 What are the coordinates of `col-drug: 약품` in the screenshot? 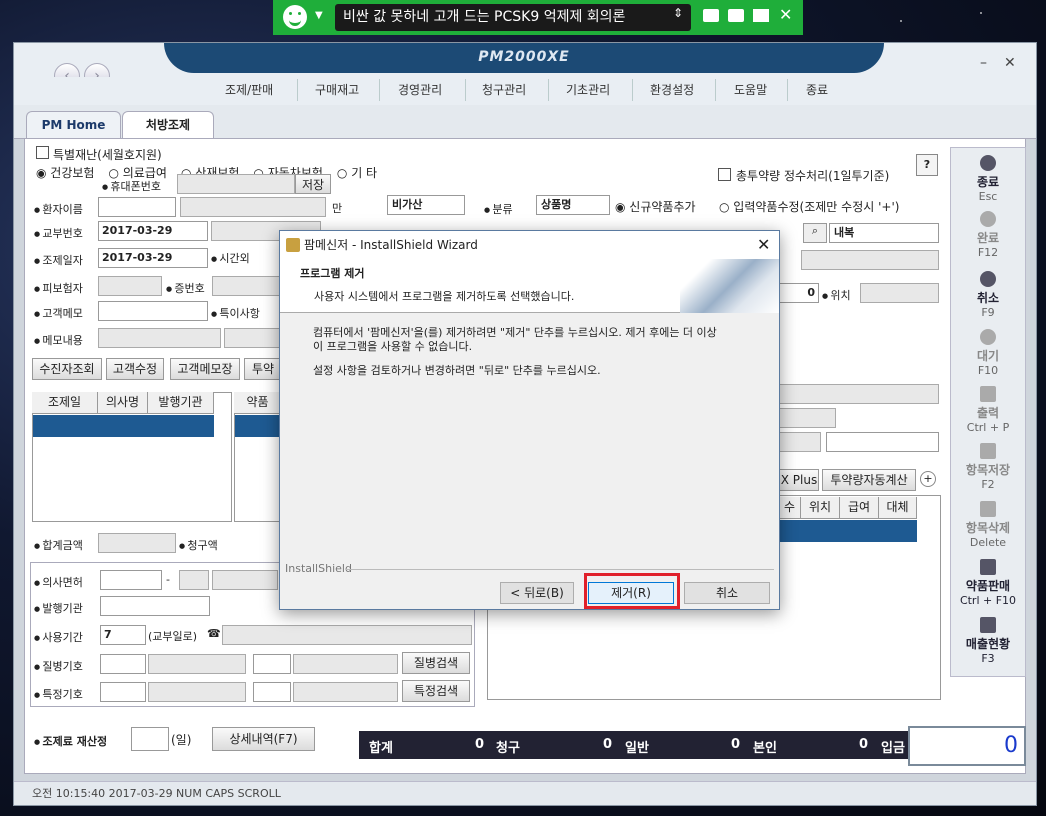 It's located at (258, 403).